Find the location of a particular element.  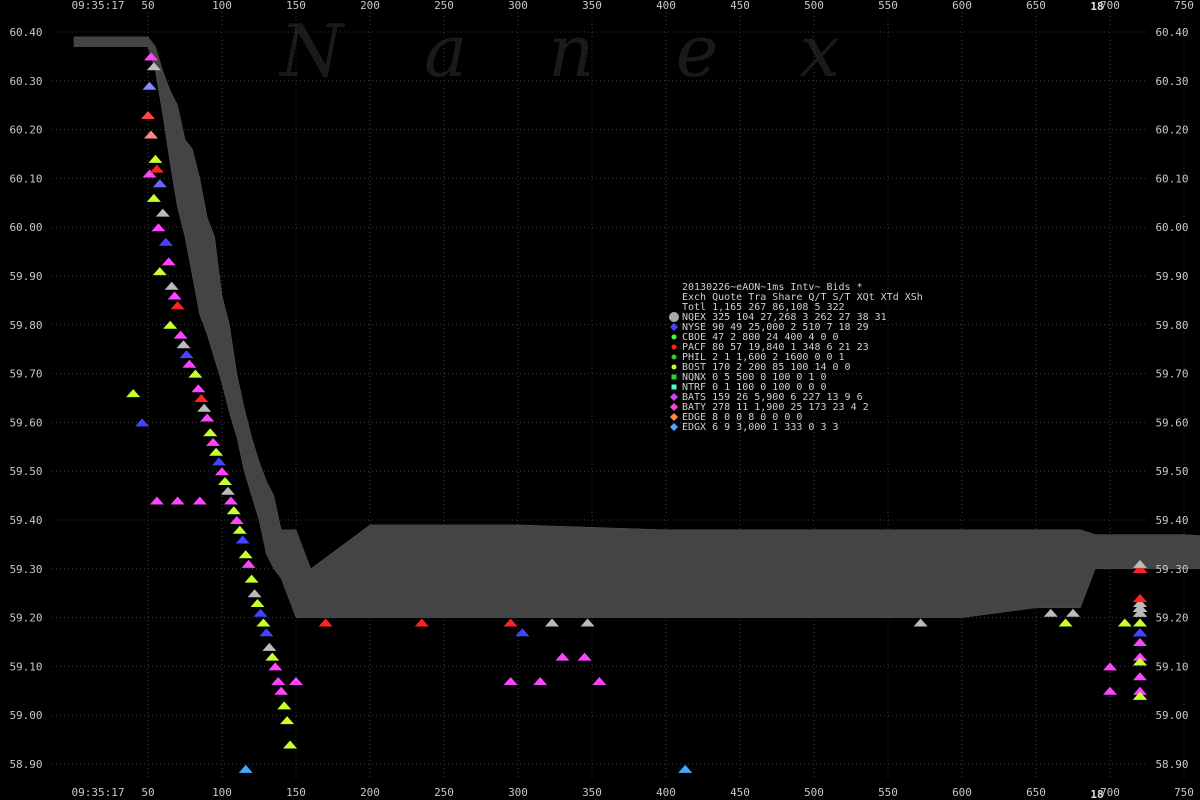

y-tick-label-right: 59.70 is located at coordinates (1171, 374).